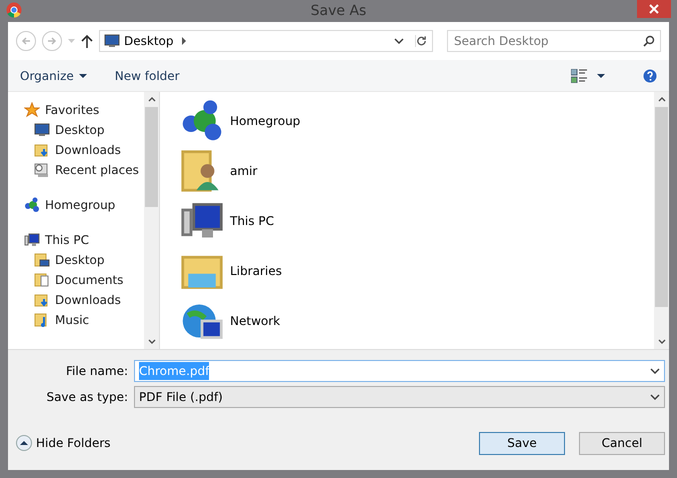  Describe the element at coordinates (554, 41) in the screenshot. I see `search-field: Search Desktop` at that location.